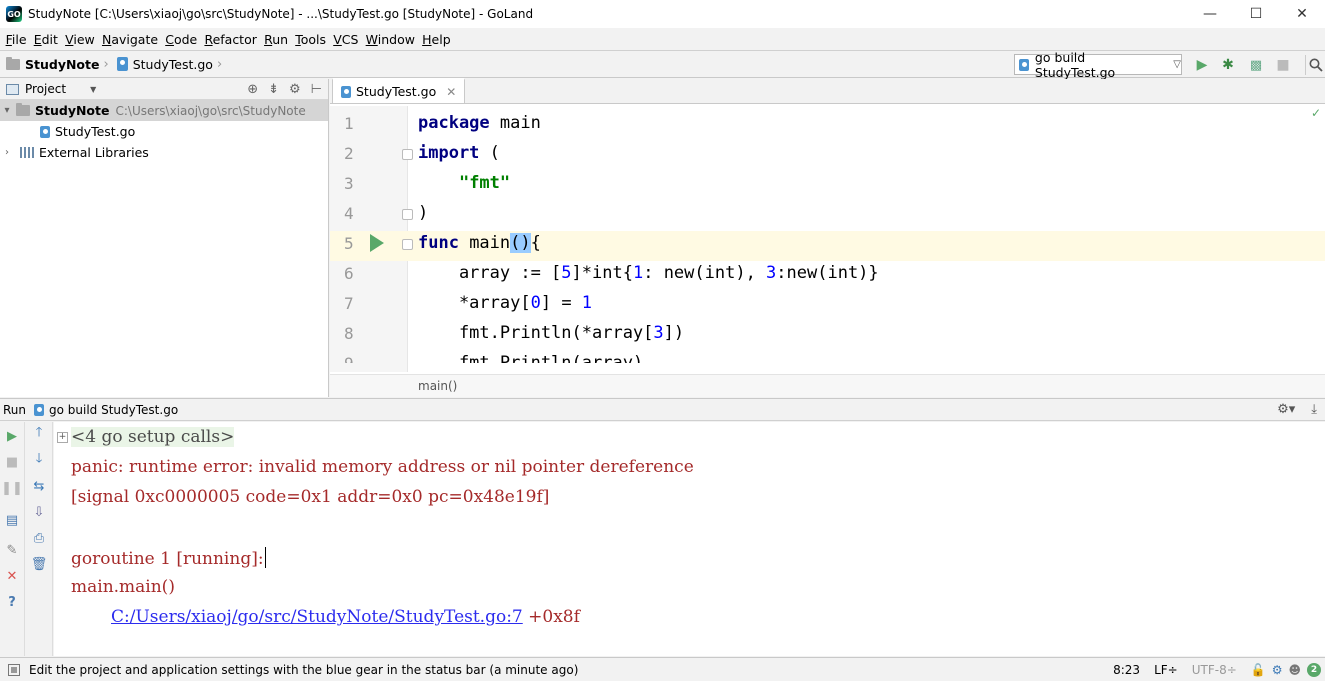 The width and height of the screenshot is (1325, 681). I want to click on pin-icon: ✎, so click(12, 550).